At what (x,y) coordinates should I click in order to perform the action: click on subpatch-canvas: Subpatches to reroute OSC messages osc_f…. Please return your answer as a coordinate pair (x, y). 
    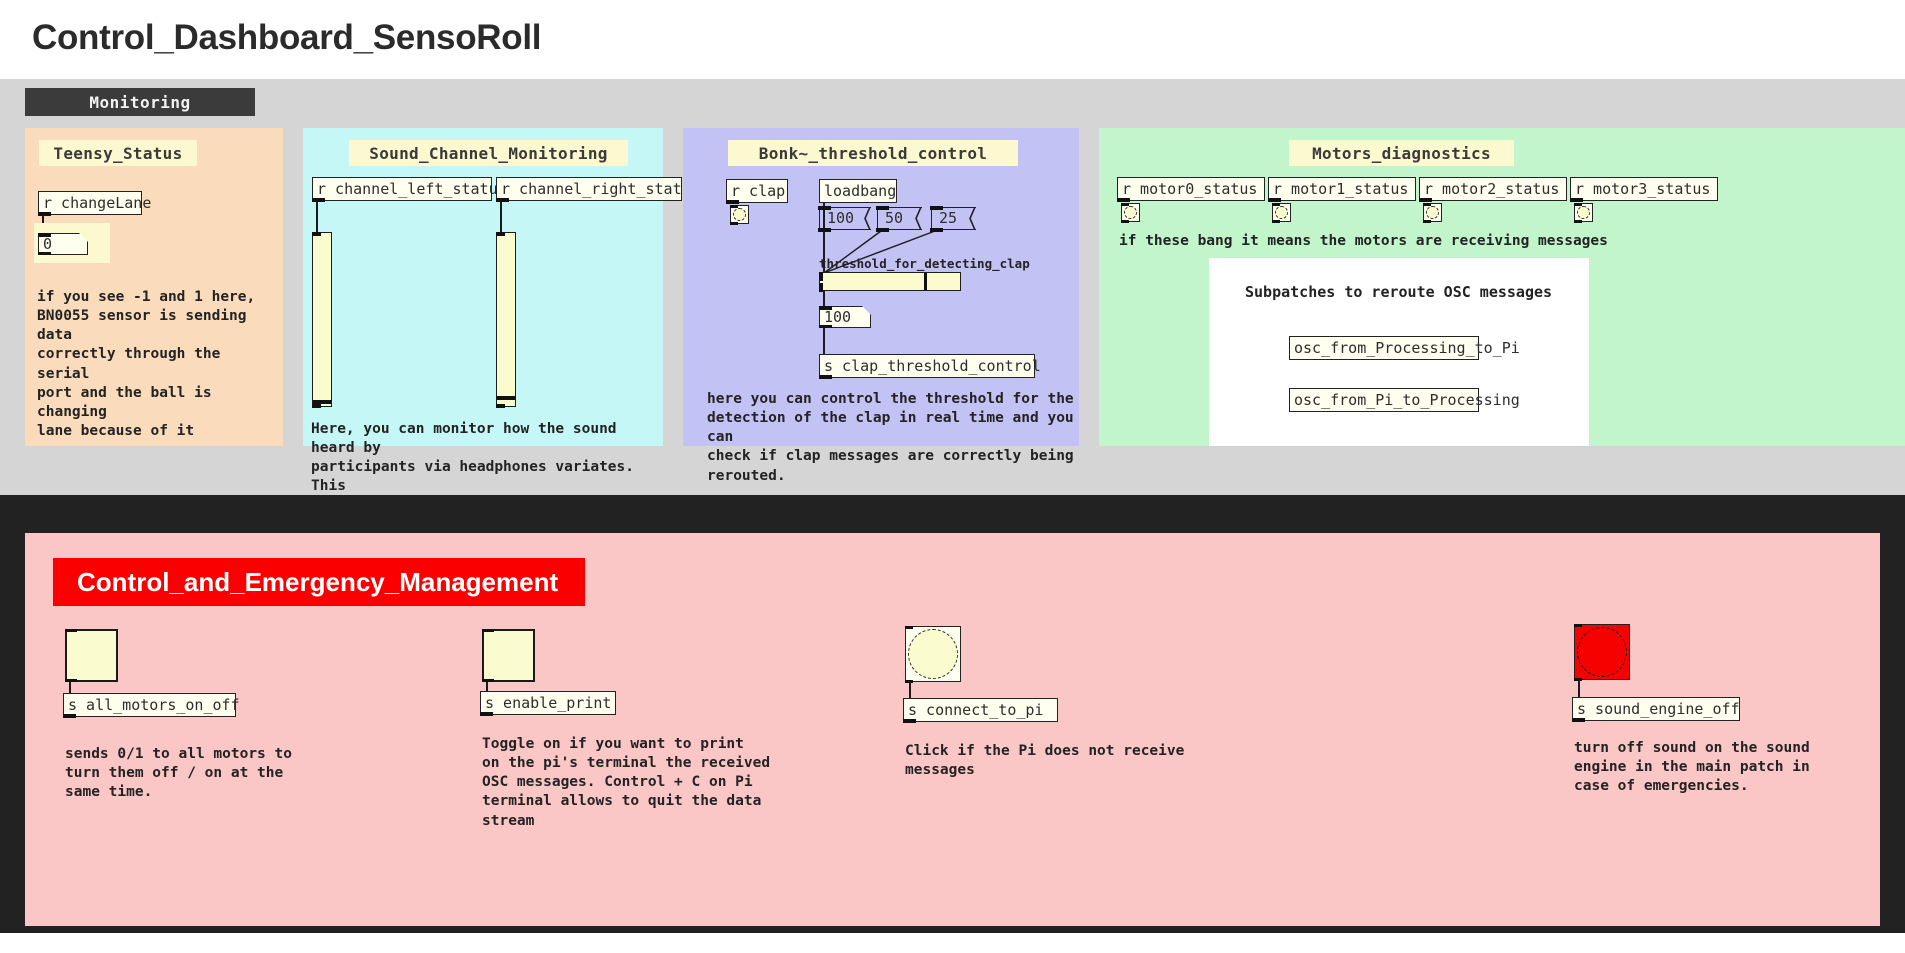
    Looking at the image, I should click on (1399, 352).